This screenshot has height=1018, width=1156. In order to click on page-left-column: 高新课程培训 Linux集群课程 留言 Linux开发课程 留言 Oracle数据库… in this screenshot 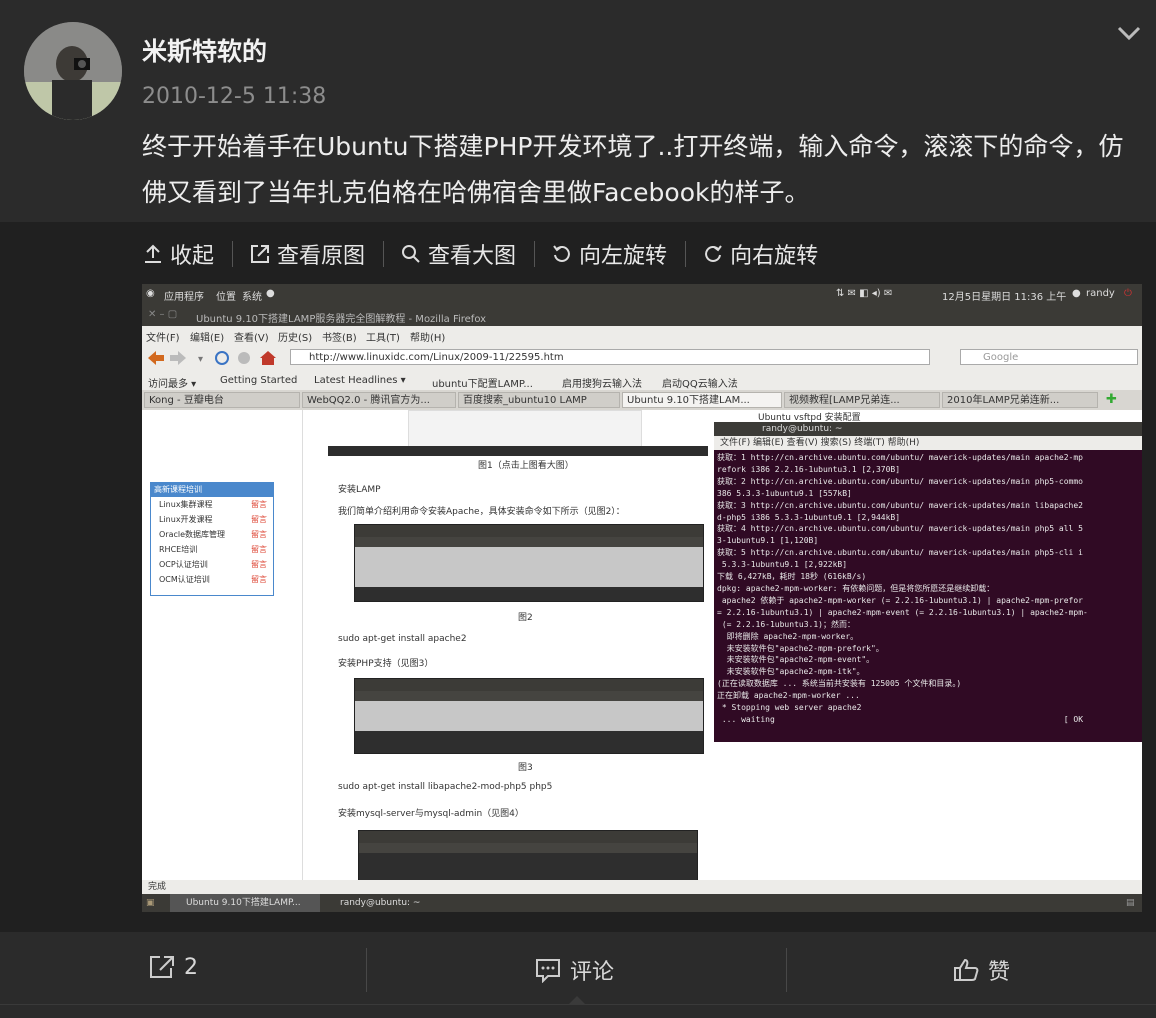, I will do `click(222, 645)`.